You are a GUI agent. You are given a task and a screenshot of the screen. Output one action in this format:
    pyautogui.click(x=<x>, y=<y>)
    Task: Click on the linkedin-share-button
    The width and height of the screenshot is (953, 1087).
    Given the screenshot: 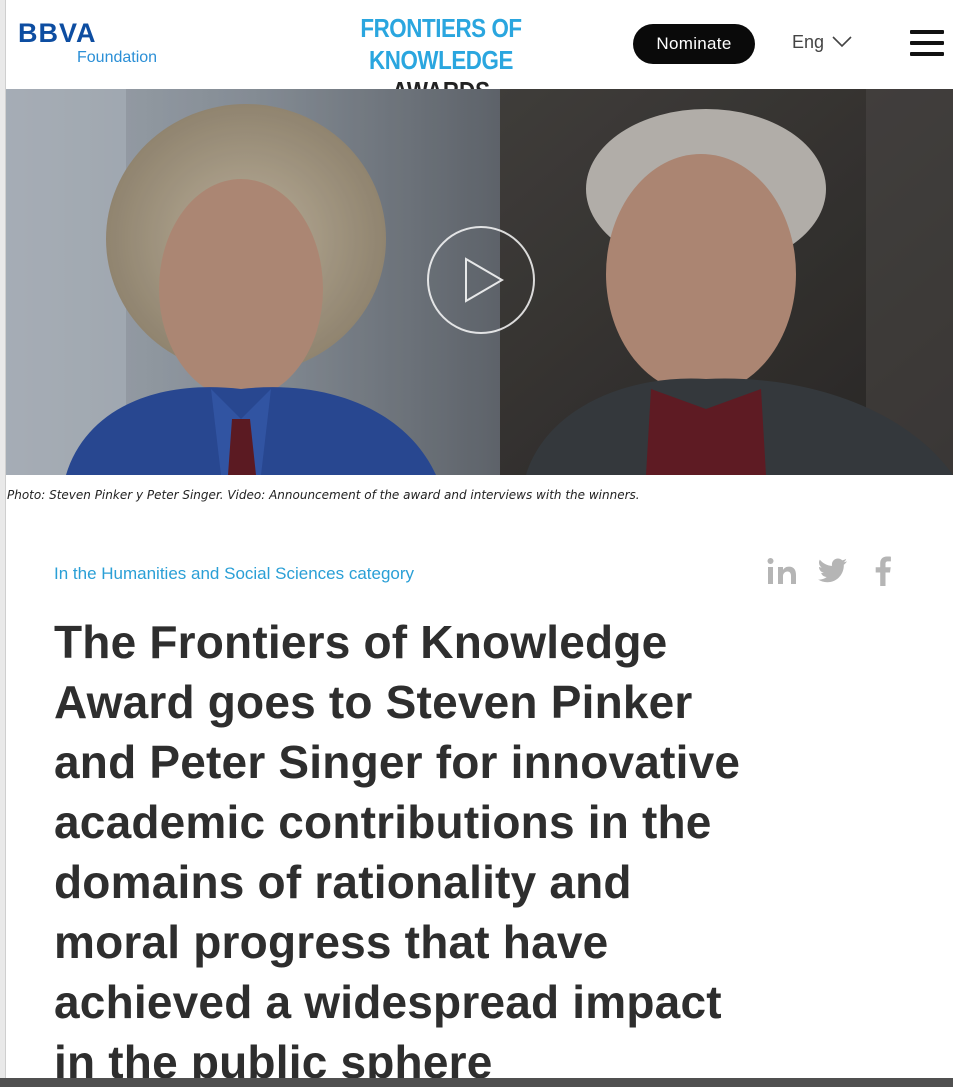 What is the action you would take?
    pyautogui.click(x=782, y=573)
    